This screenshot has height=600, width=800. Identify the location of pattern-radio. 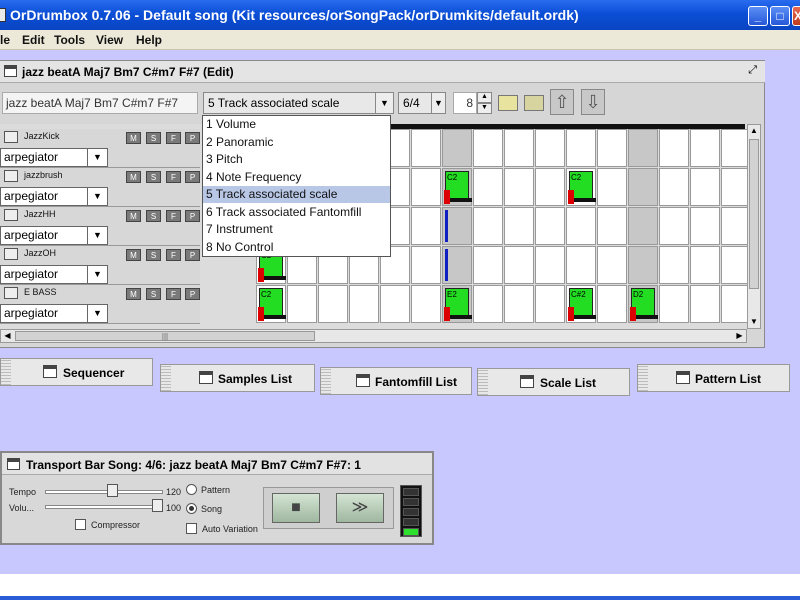
(191, 489).